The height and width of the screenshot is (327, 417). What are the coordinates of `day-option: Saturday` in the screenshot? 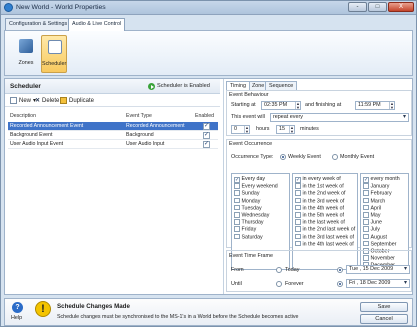 It's located at (248, 237).